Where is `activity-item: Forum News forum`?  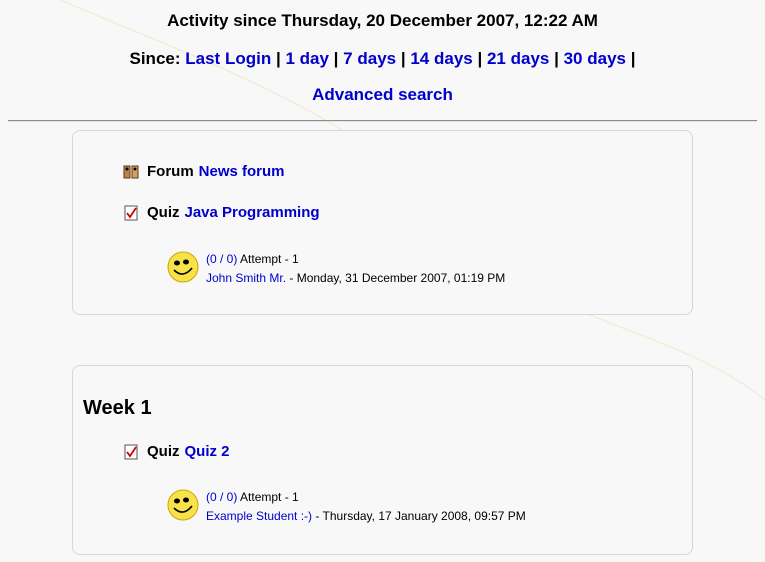 activity-item: Forum News forum is located at coordinates (204, 171).